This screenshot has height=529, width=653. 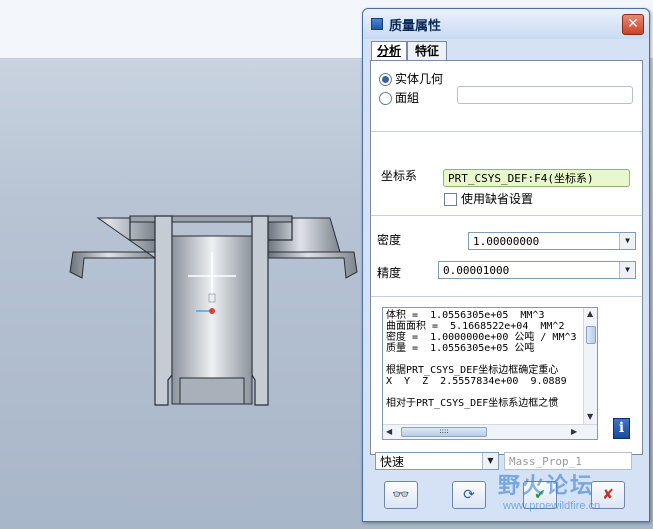 I want to click on horizontal-scrollbar: ◀ :::: ▶, so click(x=490, y=431).